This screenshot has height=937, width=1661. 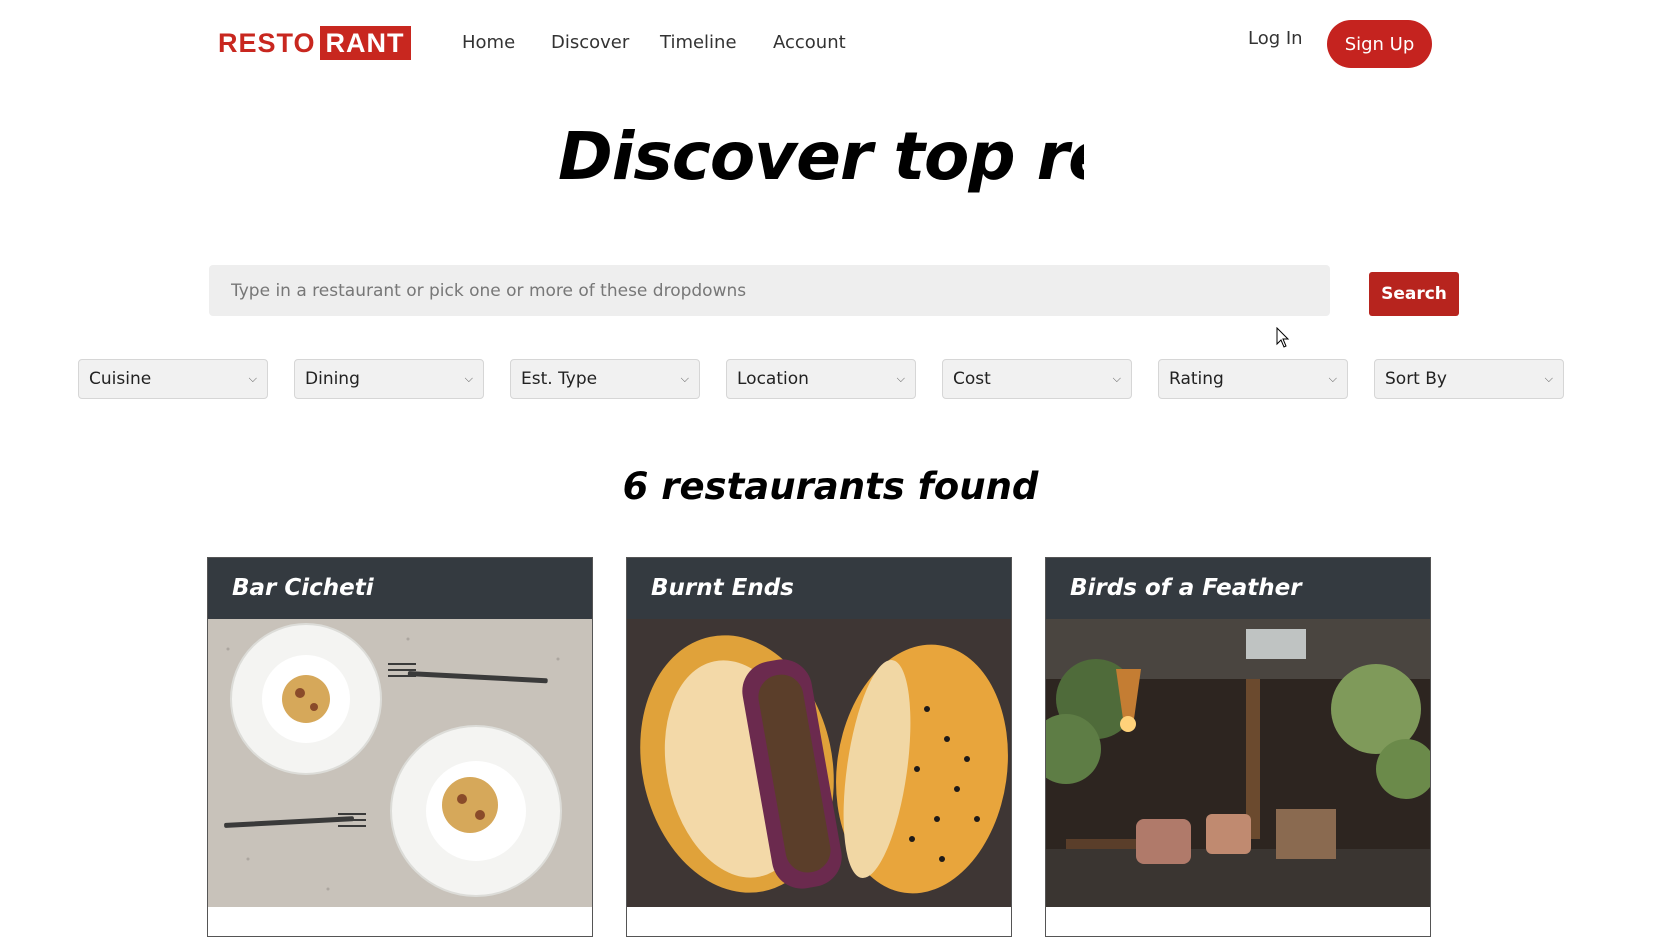 I want to click on dropdown-label: Location, so click(x=773, y=379).